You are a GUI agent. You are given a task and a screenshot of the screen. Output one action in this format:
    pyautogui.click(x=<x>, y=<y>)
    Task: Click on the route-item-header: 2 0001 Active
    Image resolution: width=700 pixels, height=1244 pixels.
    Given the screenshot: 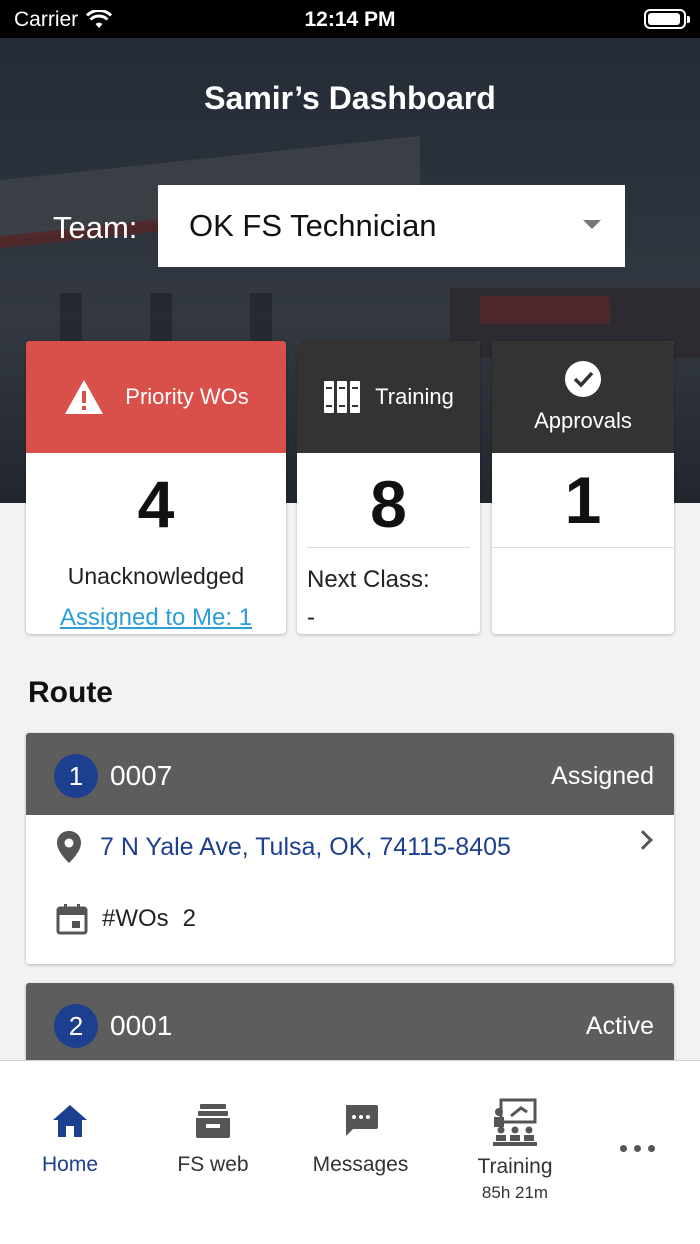 What is the action you would take?
    pyautogui.click(x=350, y=1024)
    